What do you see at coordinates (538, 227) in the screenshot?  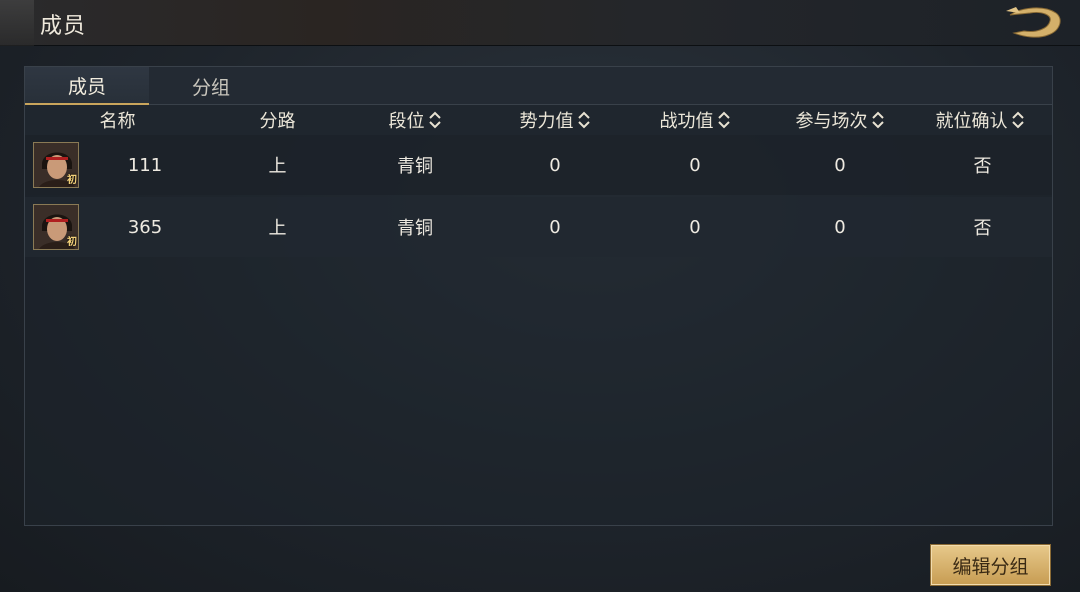 I see `table-row: 初 365 上 青铜 0 0 0 否` at bounding box center [538, 227].